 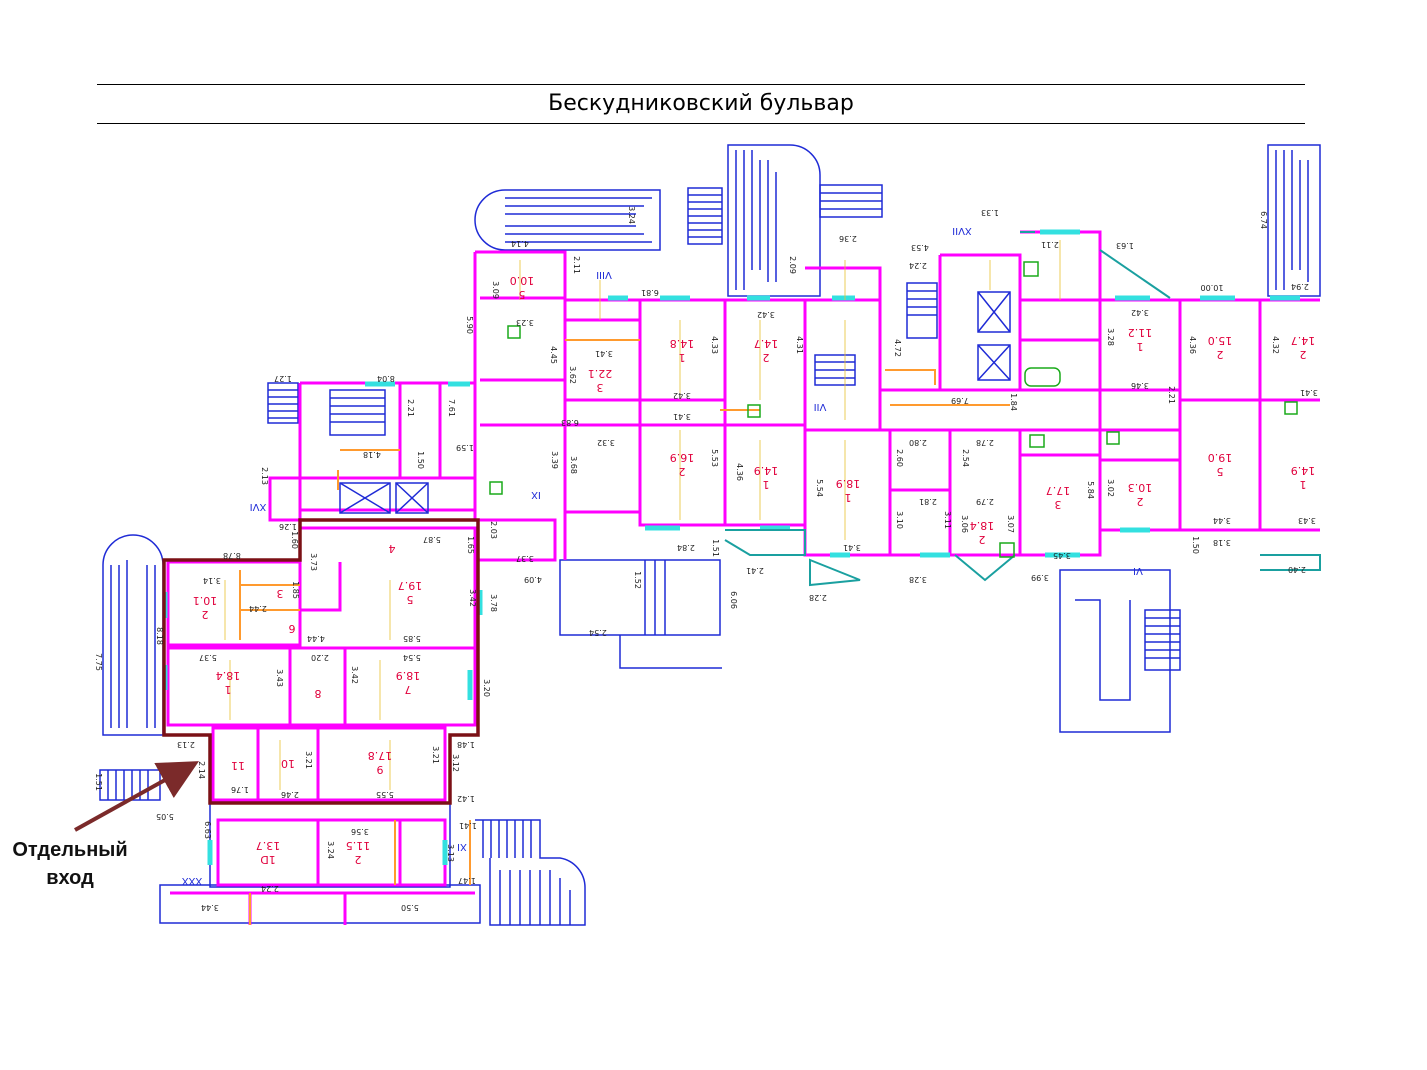 I want to click on svg-text: 2.24, so click(x=270, y=888).